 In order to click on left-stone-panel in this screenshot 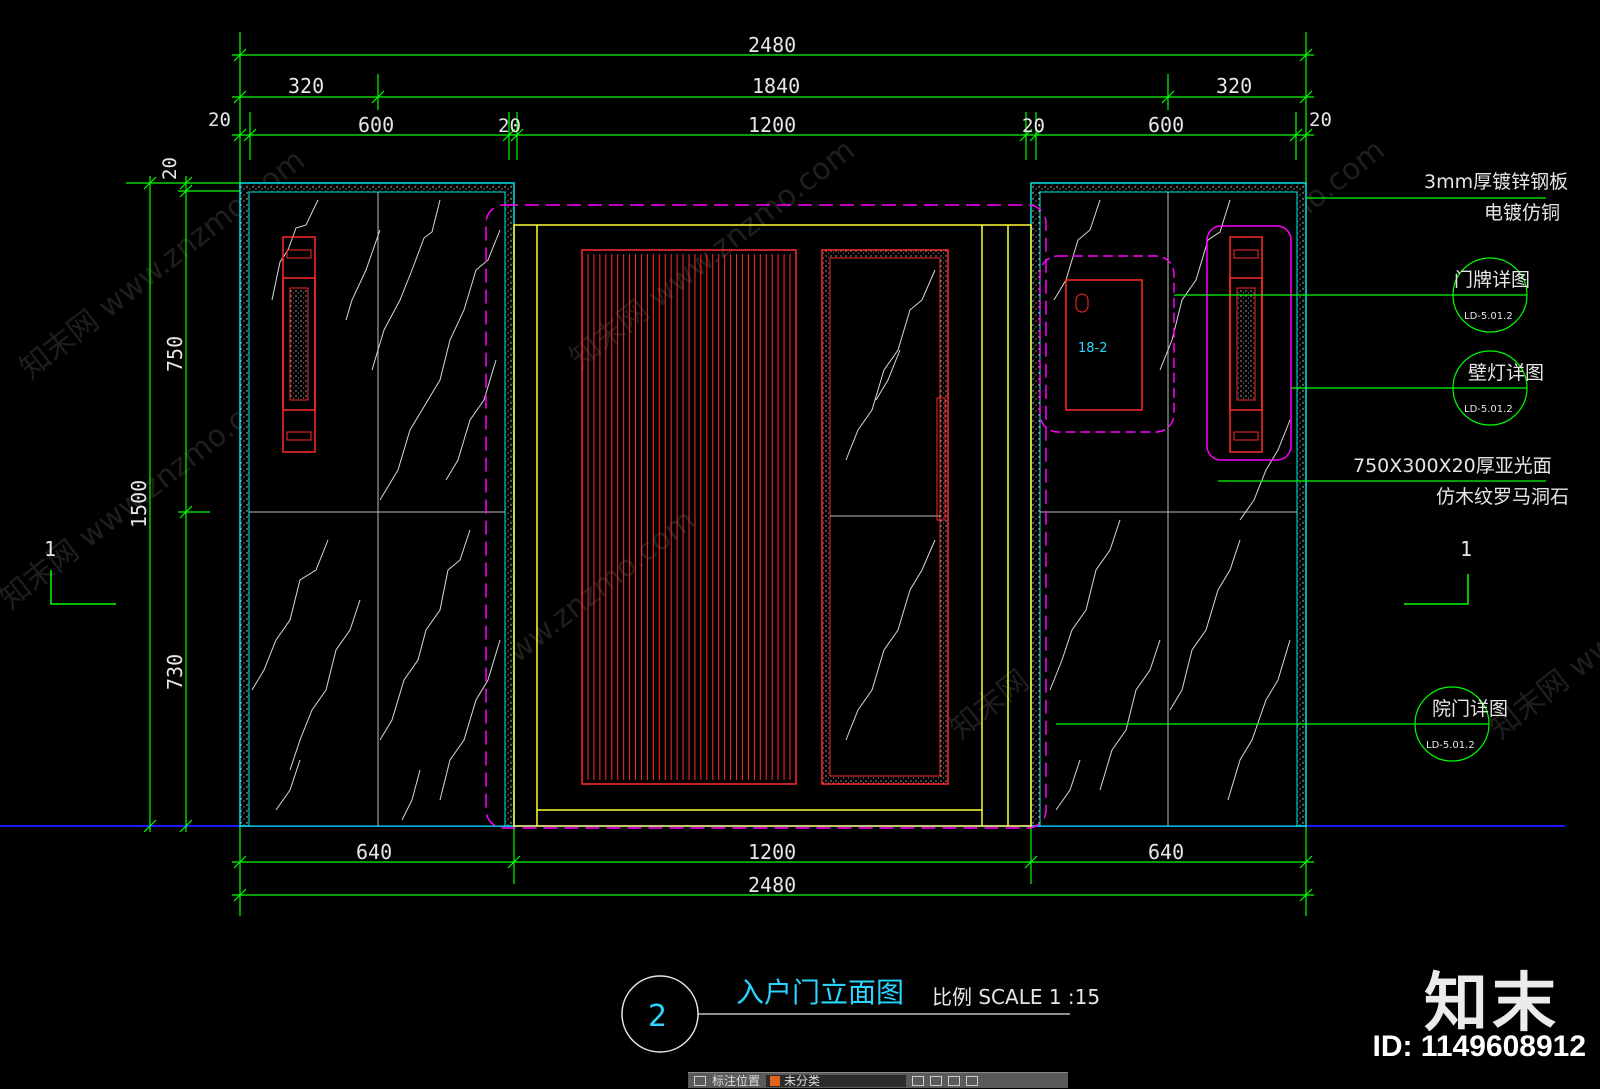, I will do `click(377, 504)`.